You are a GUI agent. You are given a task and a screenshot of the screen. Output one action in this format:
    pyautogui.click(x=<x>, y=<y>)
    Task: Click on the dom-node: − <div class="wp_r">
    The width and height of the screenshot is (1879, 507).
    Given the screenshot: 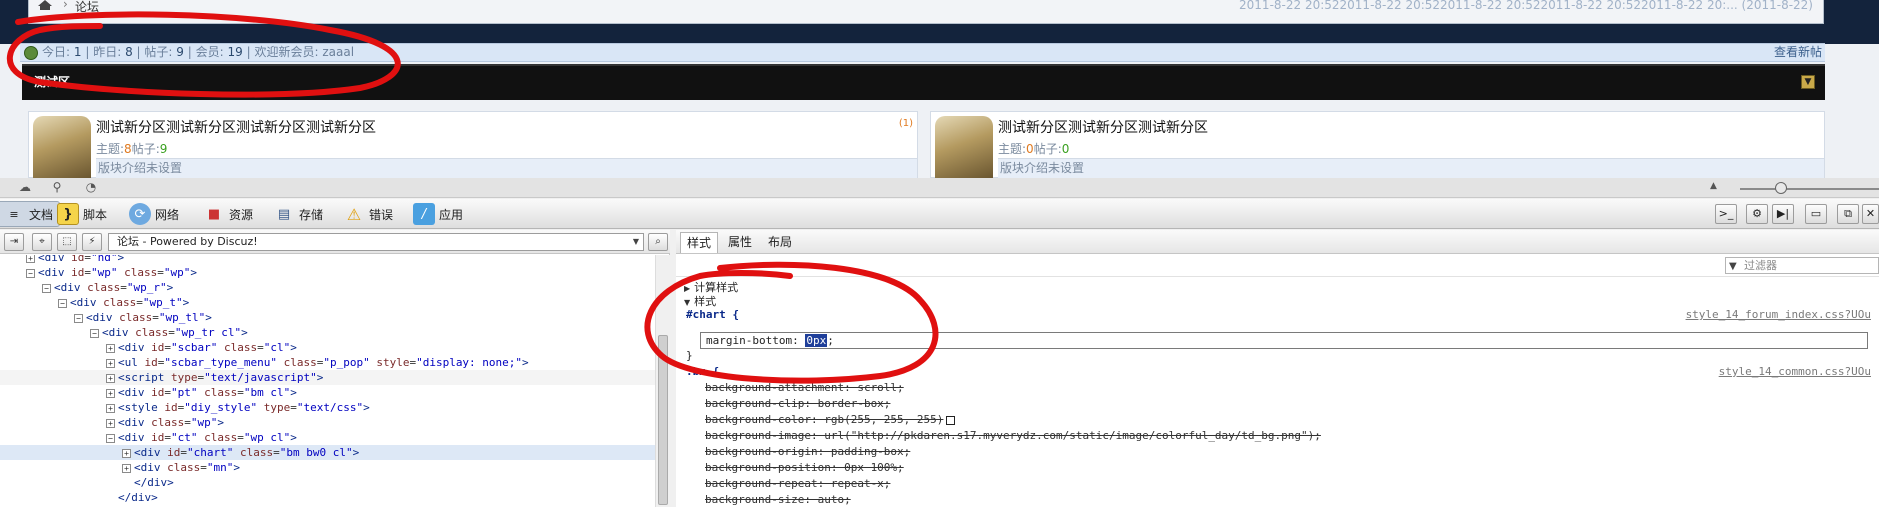 What is the action you would take?
    pyautogui.click(x=327, y=287)
    